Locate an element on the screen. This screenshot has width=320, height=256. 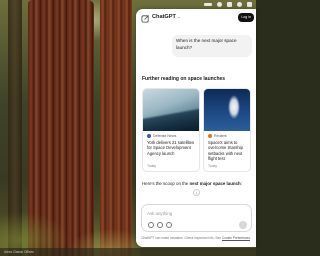
disclaimer-end: . is located at coordinates (250, 238).